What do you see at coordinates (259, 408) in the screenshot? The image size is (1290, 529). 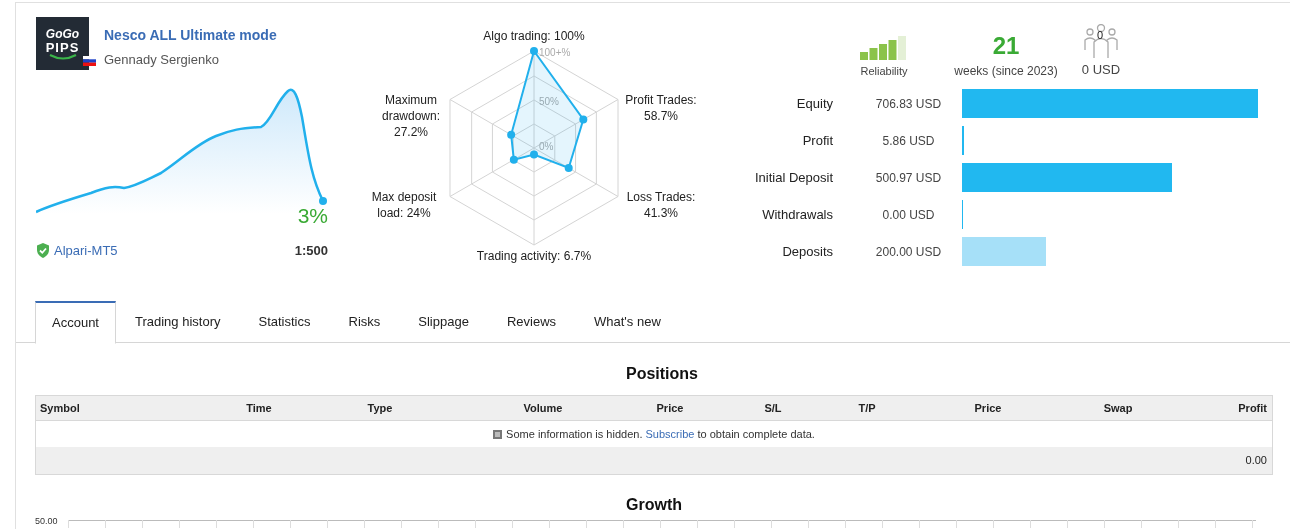 I see `column-header: Time` at bounding box center [259, 408].